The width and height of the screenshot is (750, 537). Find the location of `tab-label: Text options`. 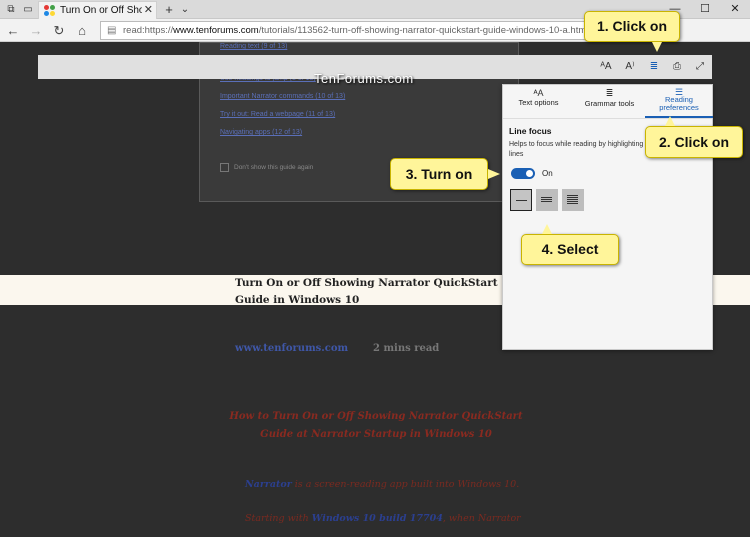

tab-label: Text options is located at coordinates (538, 102).